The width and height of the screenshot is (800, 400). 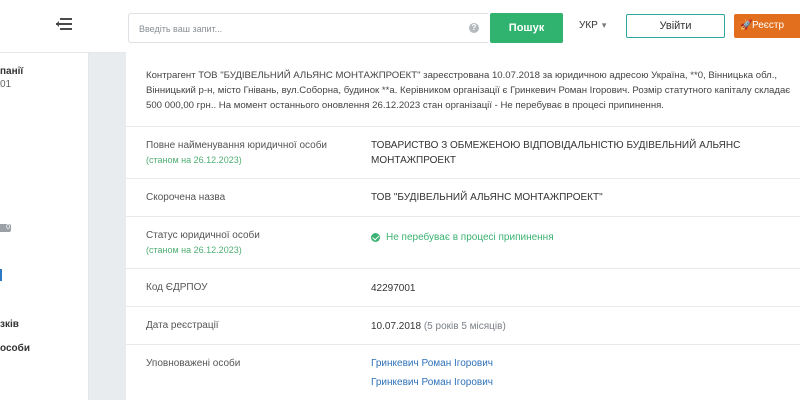 I want to click on search-button: Пошук, so click(x=526, y=28).